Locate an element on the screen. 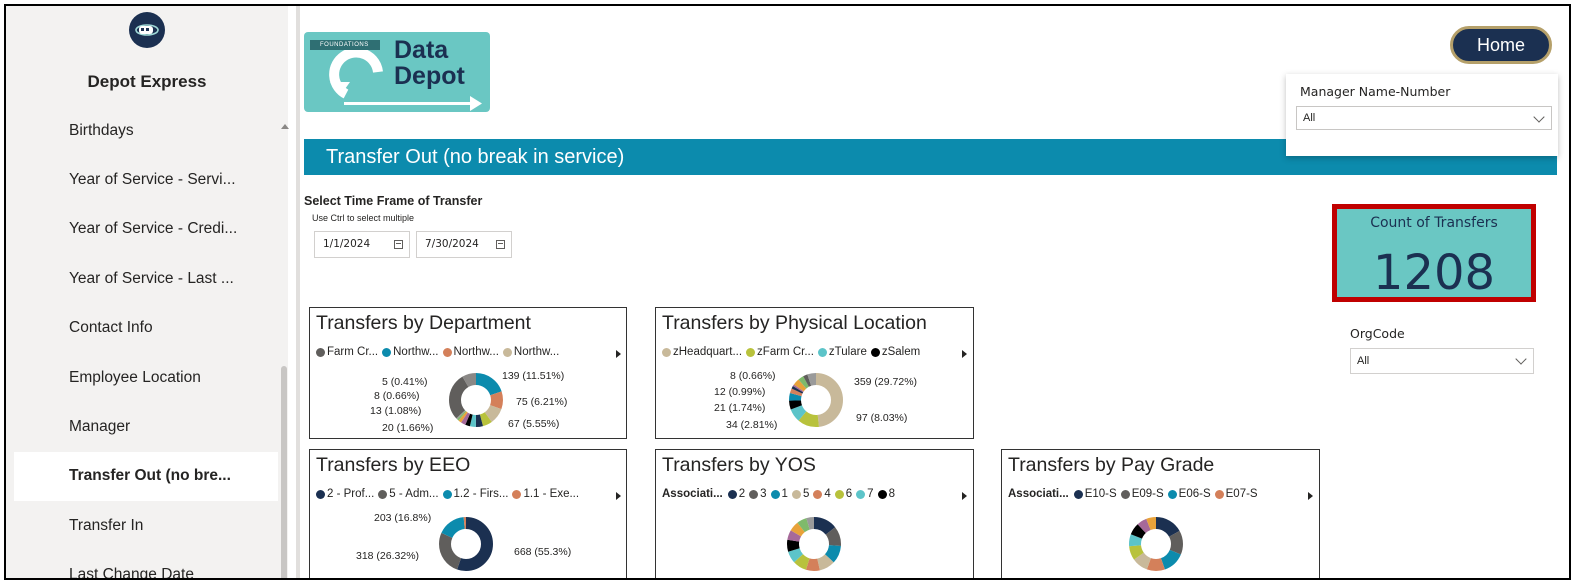 The height and width of the screenshot is (582, 1577). pay-grade-legend: Associati... E10-S E09-S E06-S E07-S is located at coordinates (1135, 494).